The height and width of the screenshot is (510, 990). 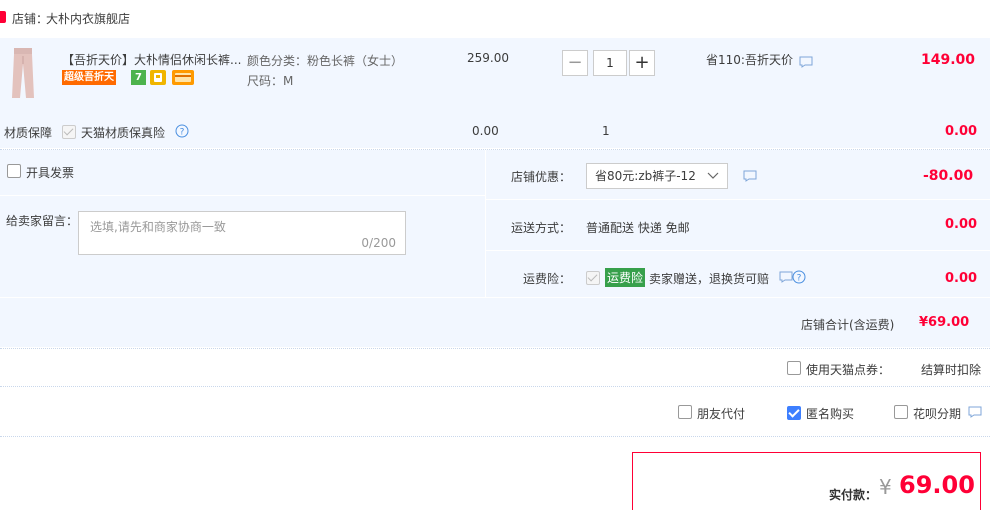 I want to click on store-icon, so click(x=3, y=17).